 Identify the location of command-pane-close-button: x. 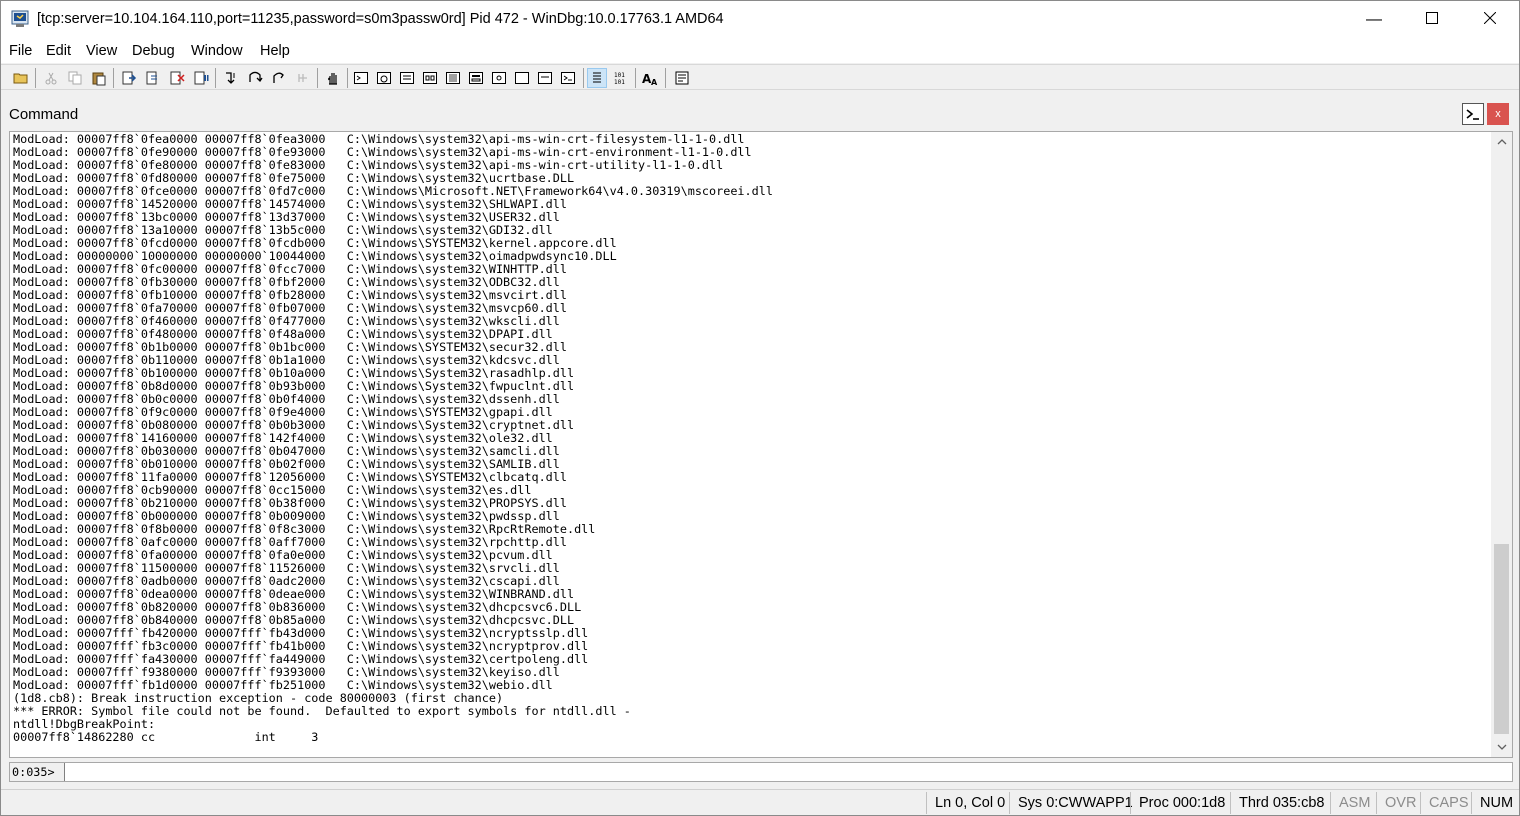
(1498, 114).